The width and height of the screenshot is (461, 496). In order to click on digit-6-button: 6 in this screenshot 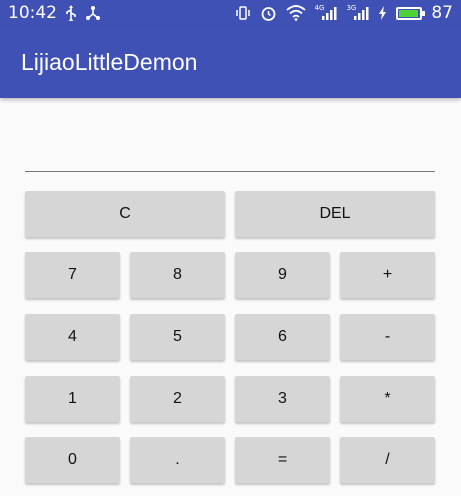, I will do `click(282, 337)`.